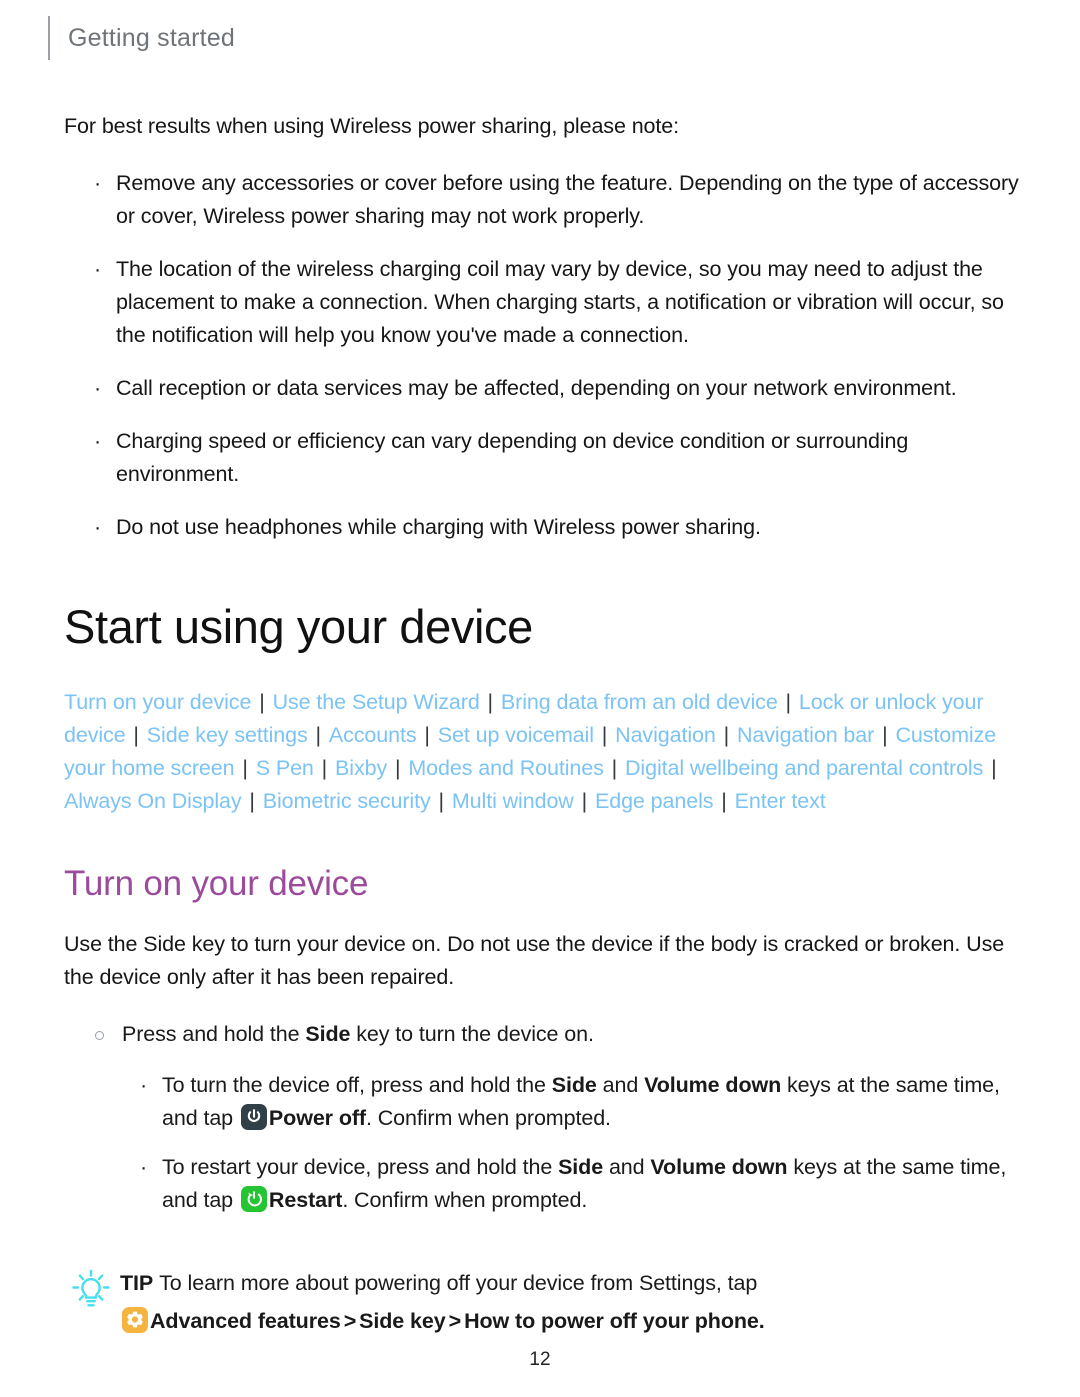  I want to click on tip-label: TIP, so click(137, 1283).